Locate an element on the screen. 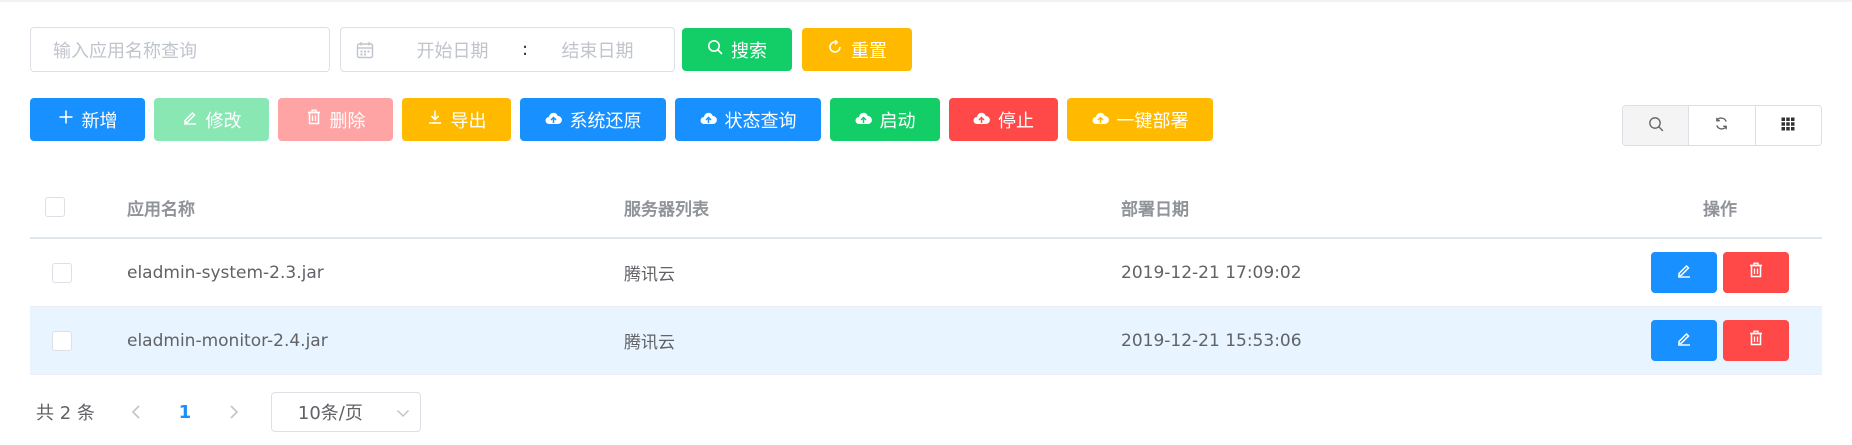 This screenshot has height=445, width=1852. stop-button-label: 停止 is located at coordinates (1016, 121).